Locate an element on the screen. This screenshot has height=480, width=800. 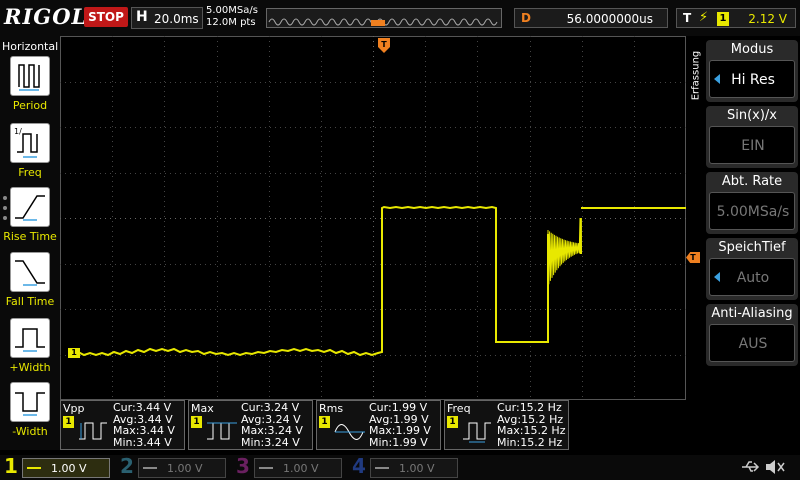
trigger-level-marker: T is located at coordinates (693, 257).